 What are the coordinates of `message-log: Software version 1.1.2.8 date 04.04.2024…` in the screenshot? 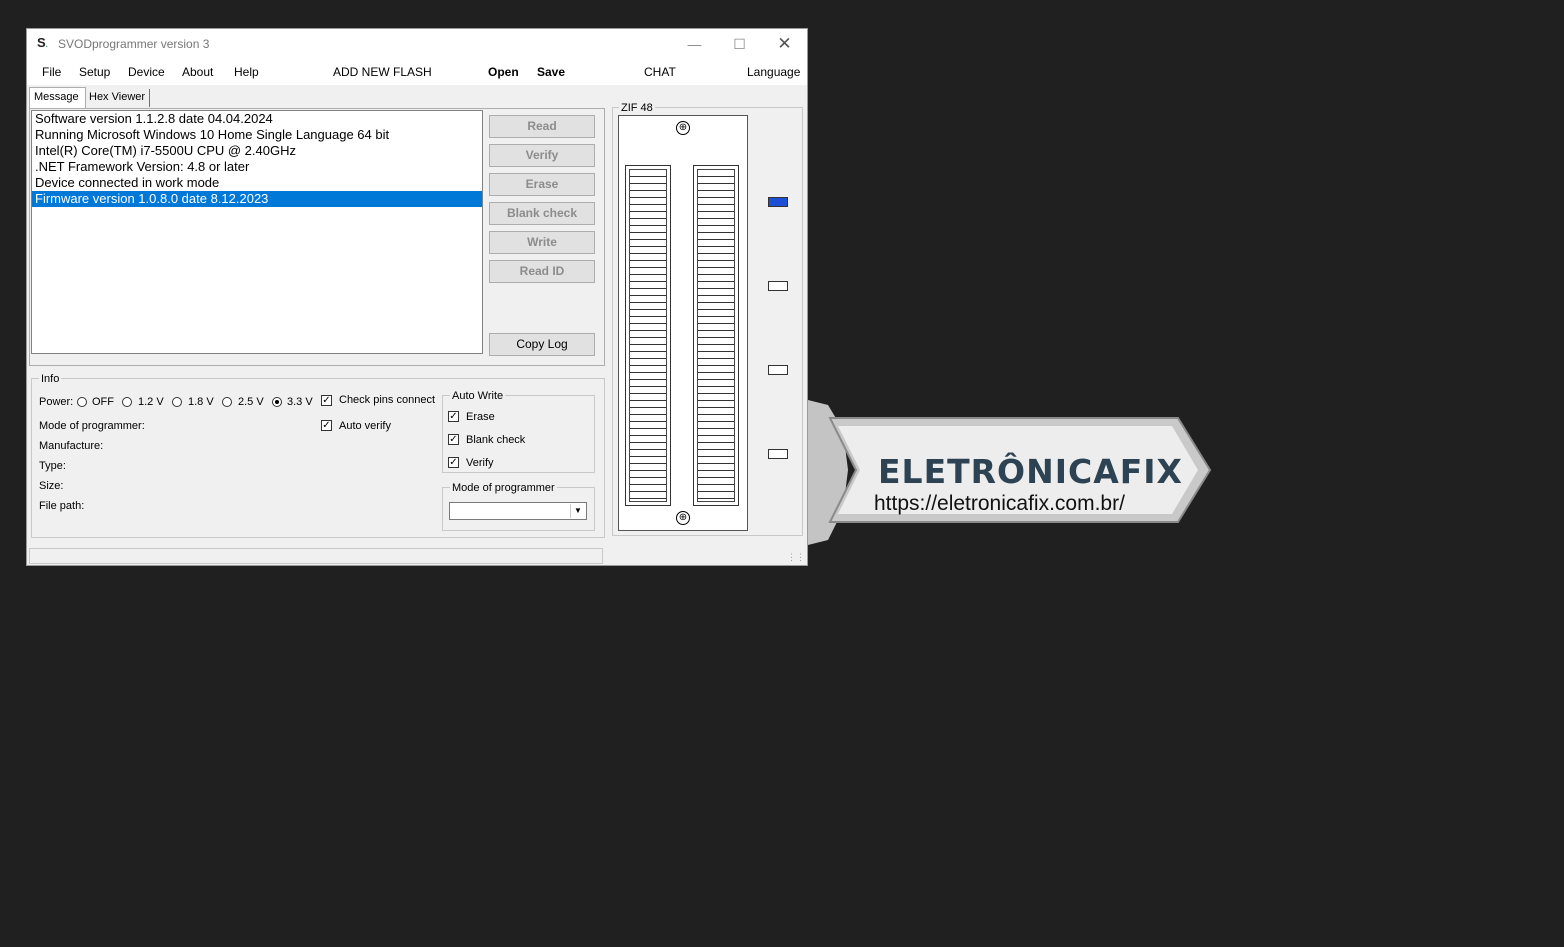 It's located at (257, 232).